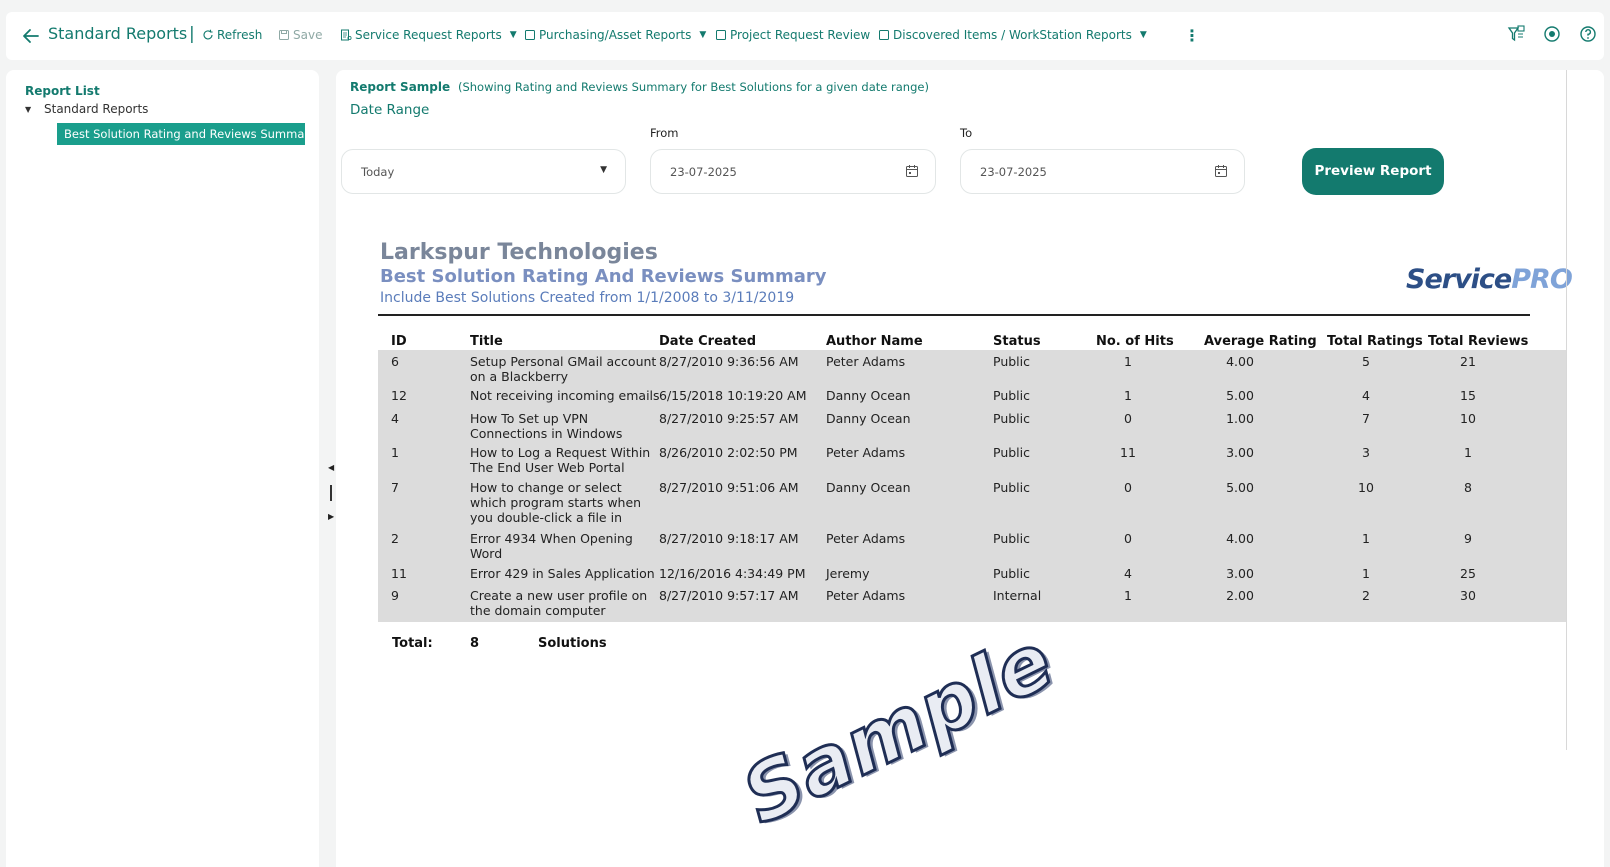  What do you see at coordinates (1366, 395) in the screenshot?
I see `table-cell-ratings: 4` at bounding box center [1366, 395].